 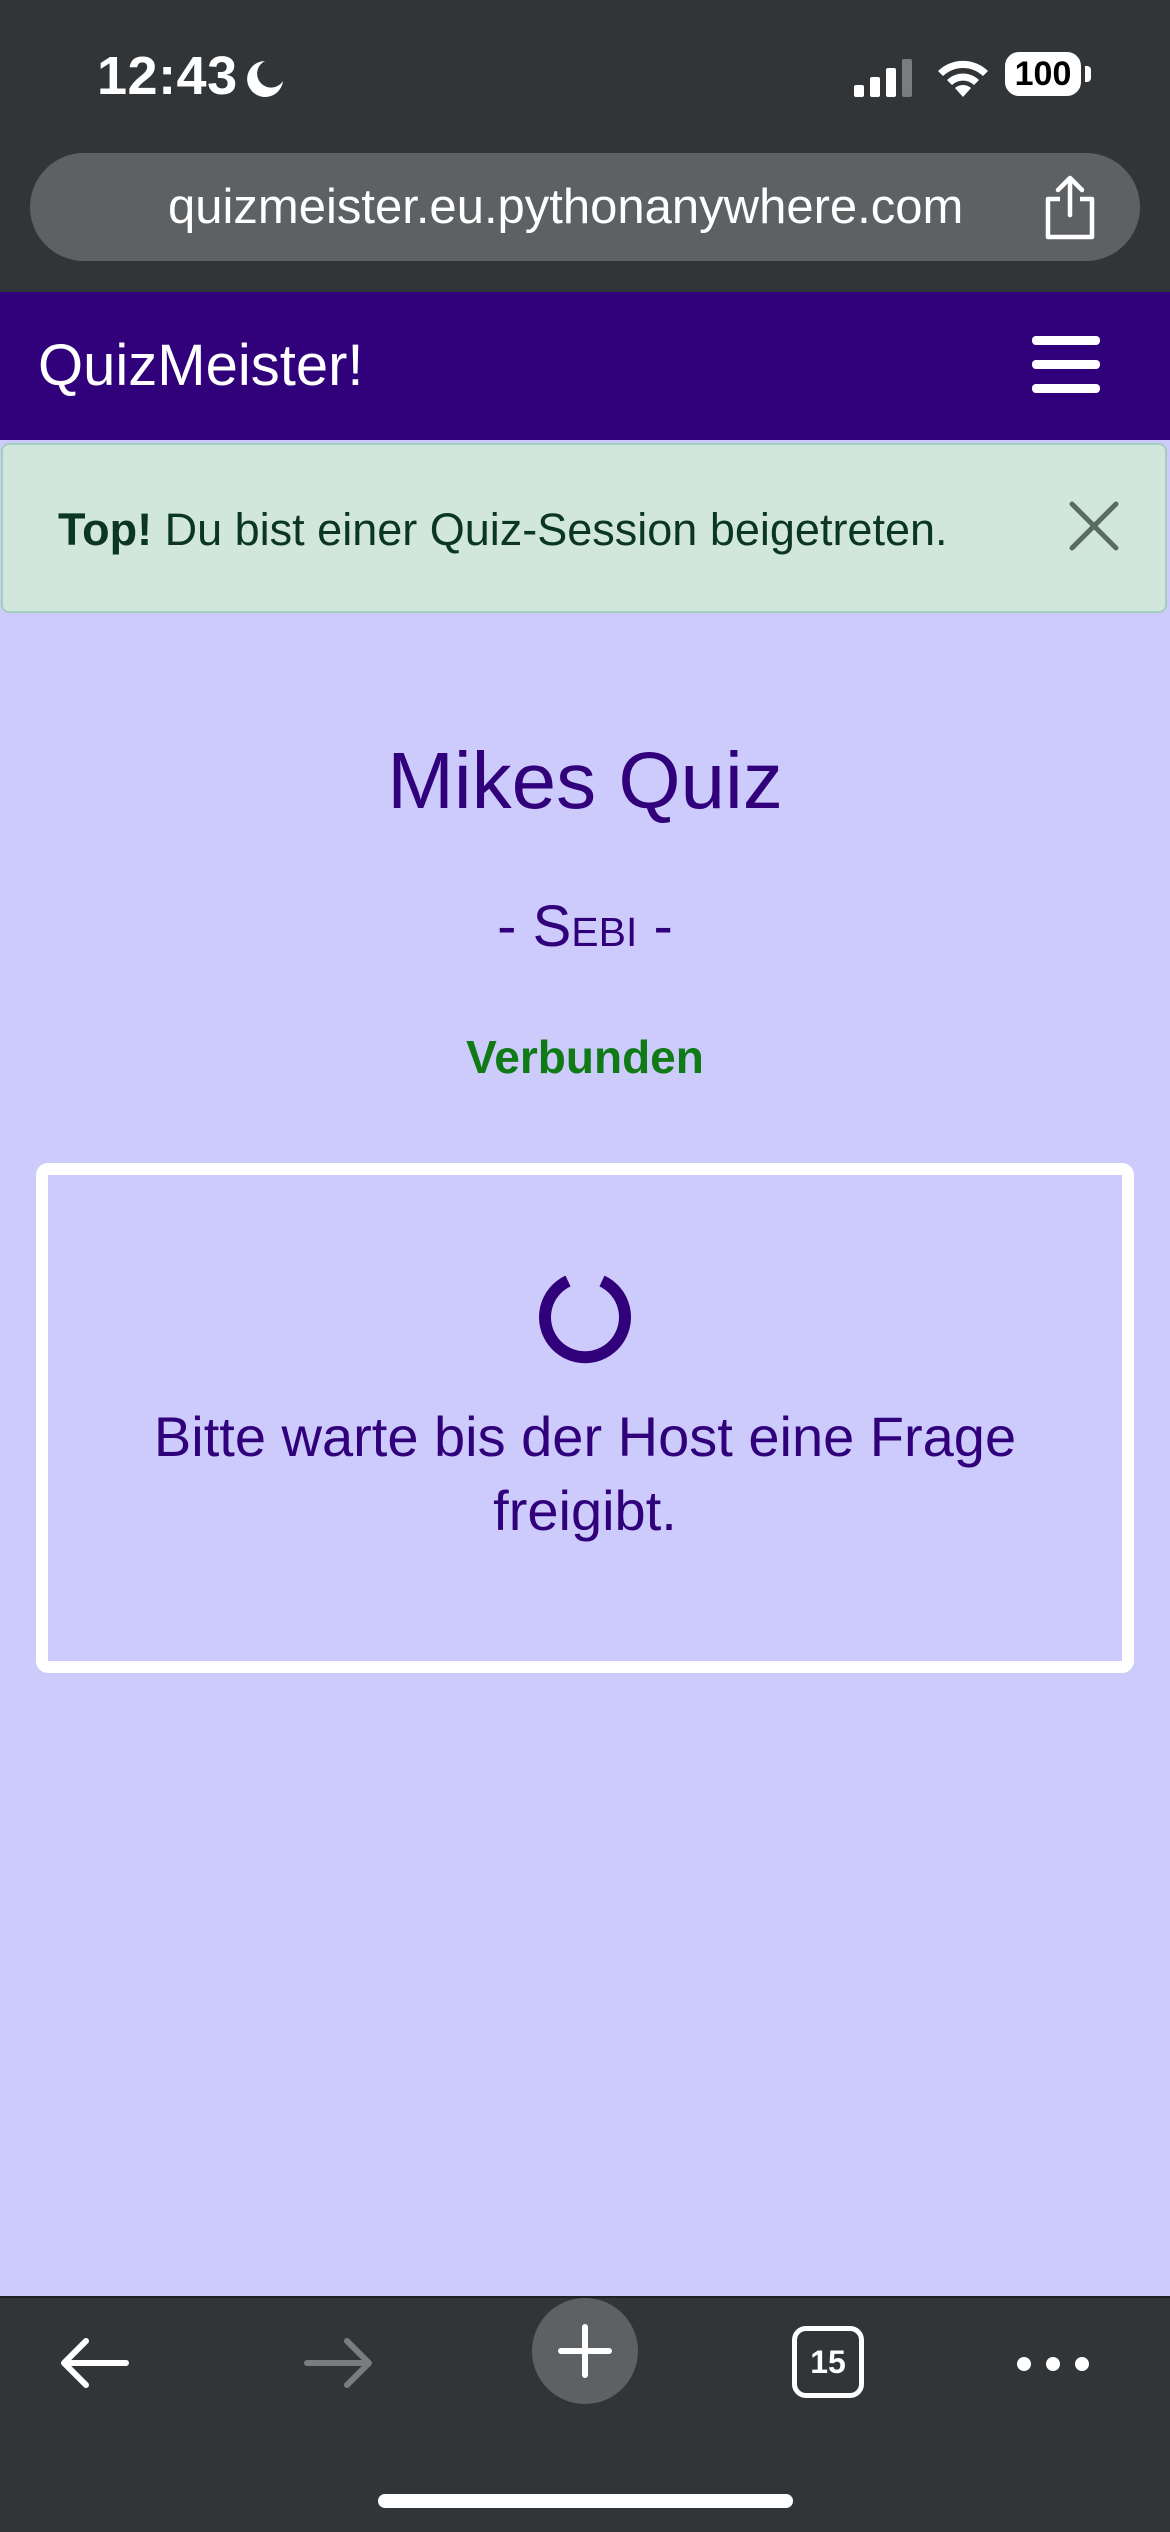 I want to click on app-navbar: QuizMeister!, so click(x=585, y=366).